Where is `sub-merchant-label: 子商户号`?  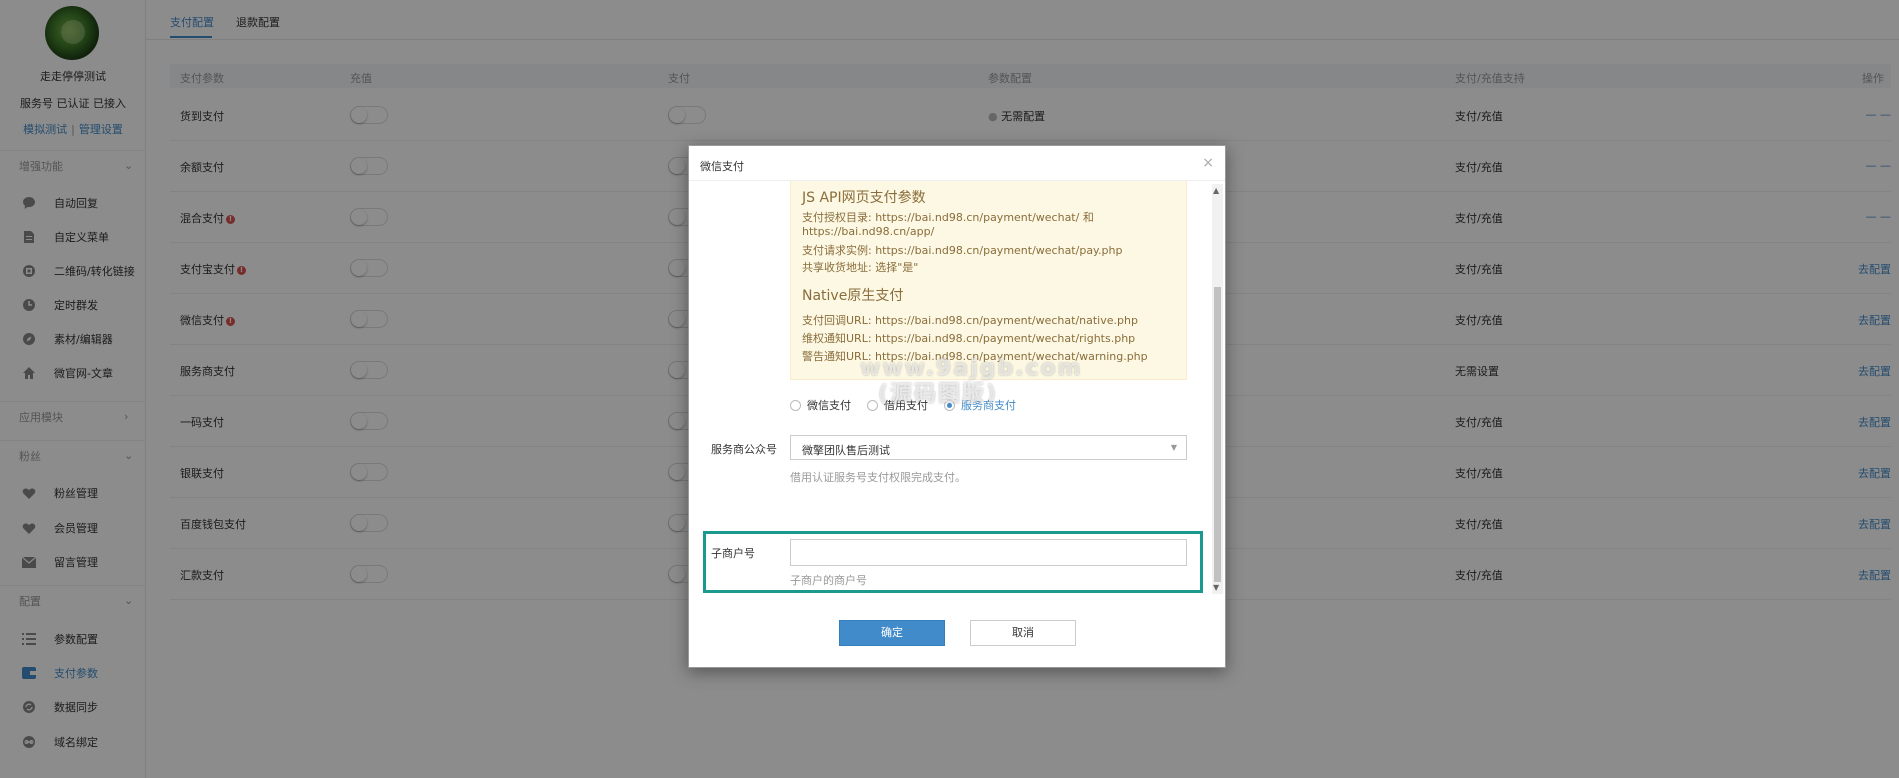 sub-merchant-label: 子商户号 is located at coordinates (733, 553).